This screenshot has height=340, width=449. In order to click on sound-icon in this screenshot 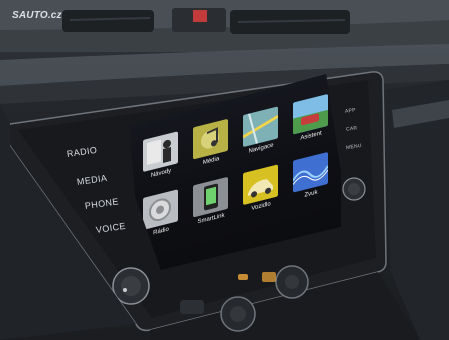, I will do `click(310, 175)`.